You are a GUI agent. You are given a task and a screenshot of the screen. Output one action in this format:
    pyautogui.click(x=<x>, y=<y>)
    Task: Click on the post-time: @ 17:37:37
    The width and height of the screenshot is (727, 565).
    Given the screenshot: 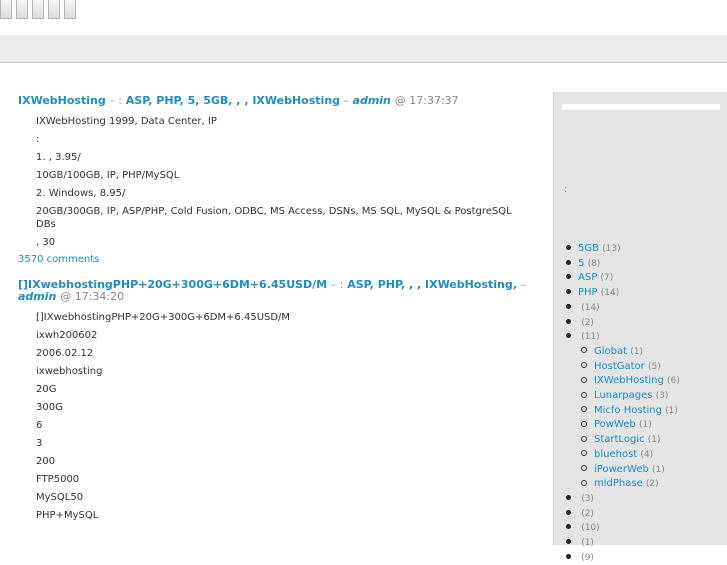 What is the action you would take?
    pyautogui.click(x=426, y=100)
    